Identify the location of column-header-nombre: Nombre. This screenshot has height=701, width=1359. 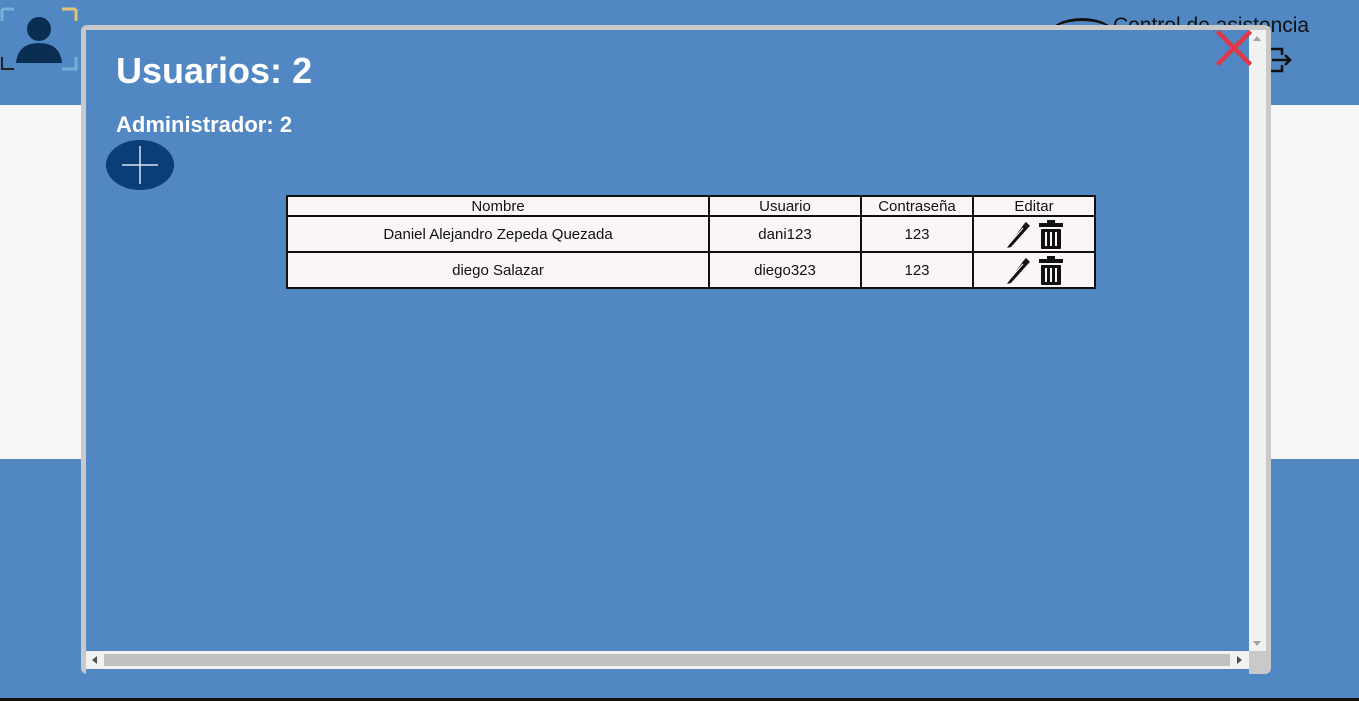
(498, 206).